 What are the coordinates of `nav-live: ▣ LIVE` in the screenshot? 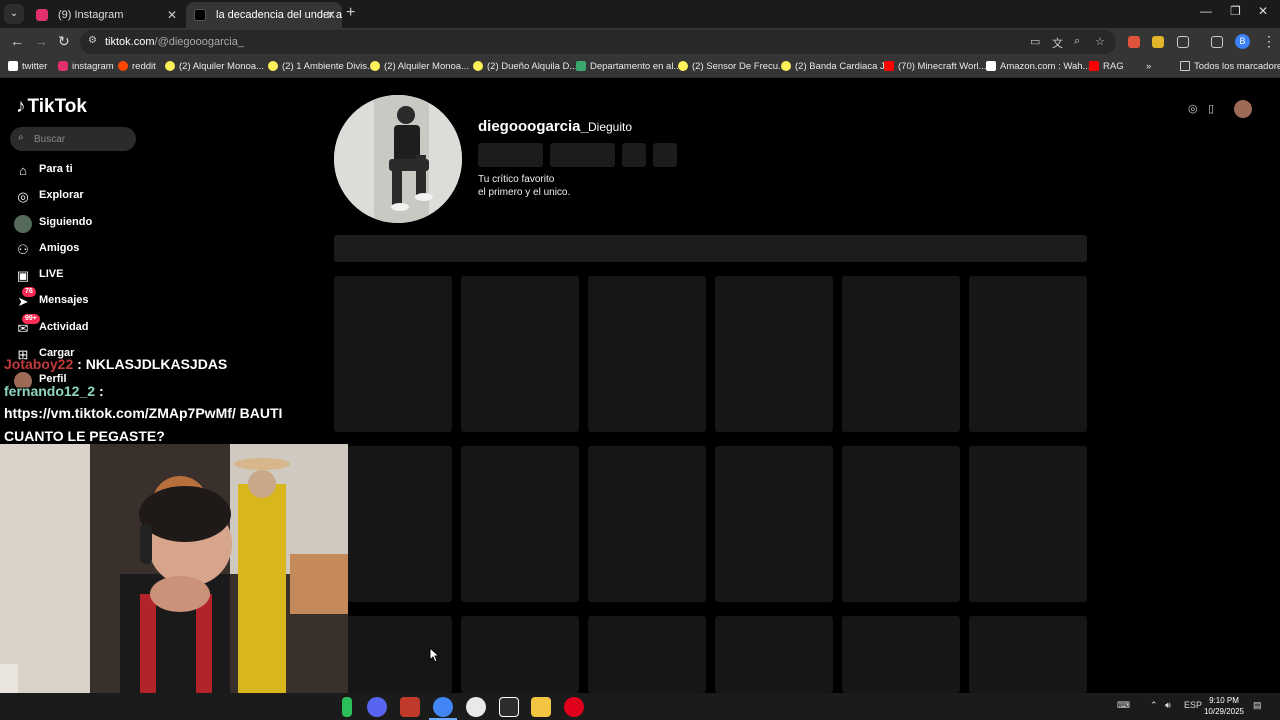 It's located at (114, 276).